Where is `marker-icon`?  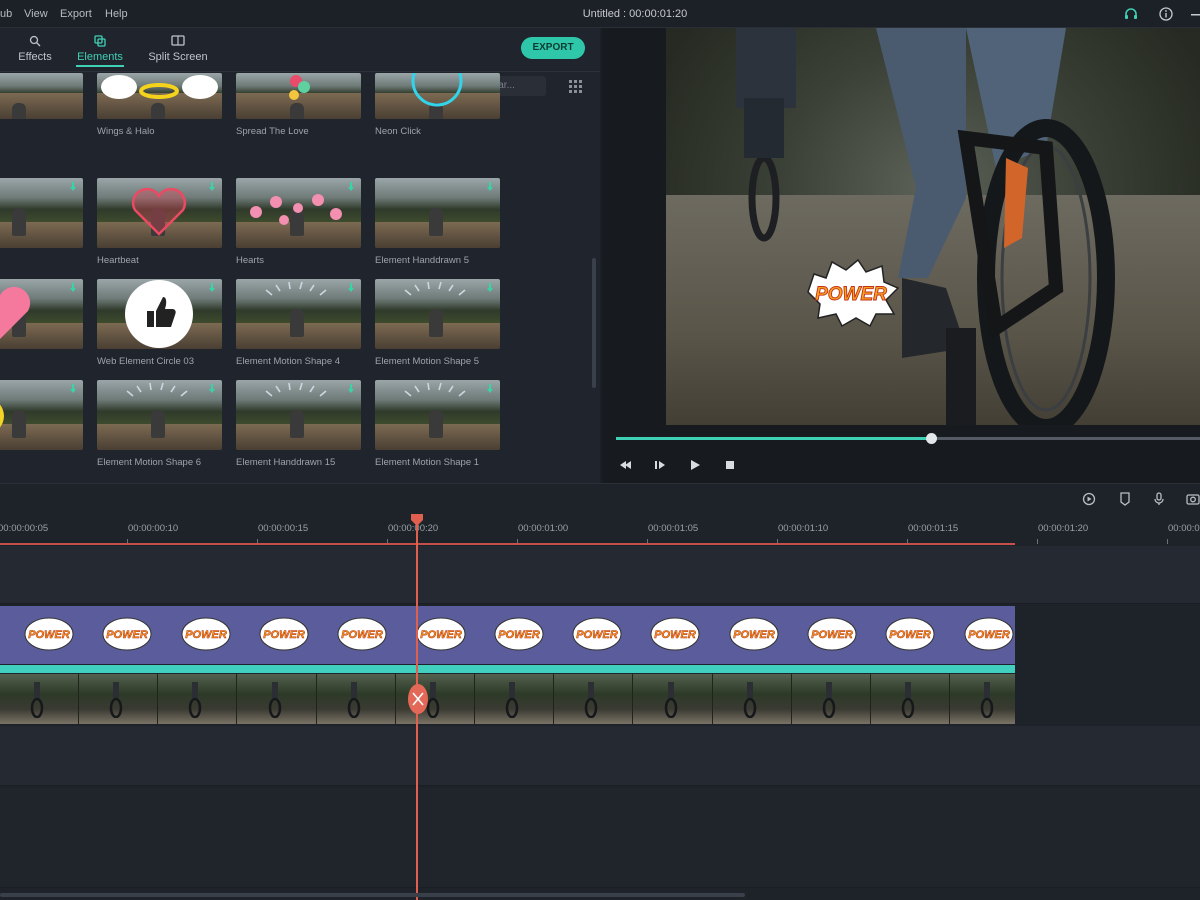 marker-icon is located at coordinates (1125, 499).